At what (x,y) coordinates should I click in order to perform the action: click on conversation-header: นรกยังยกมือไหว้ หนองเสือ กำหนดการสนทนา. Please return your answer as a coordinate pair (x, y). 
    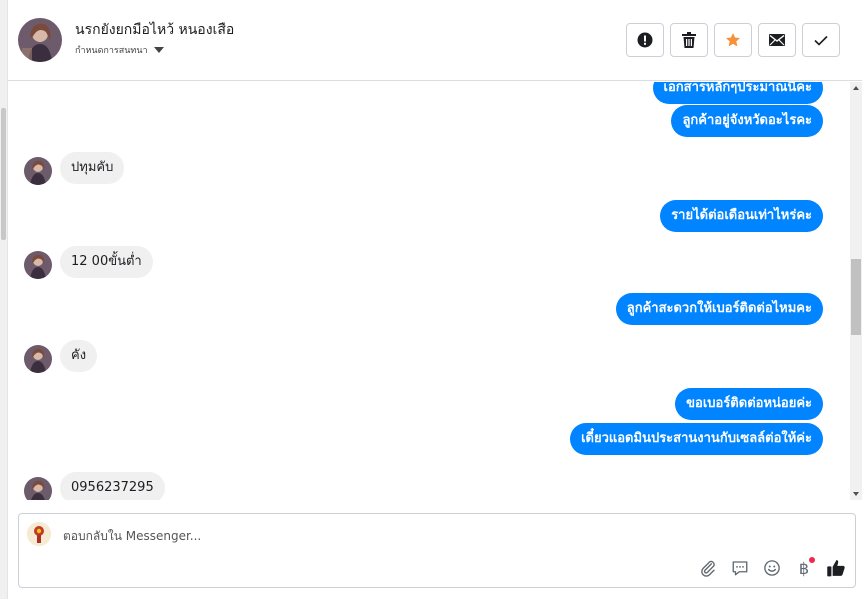
    Looking at the image, I should click on (435, 40).